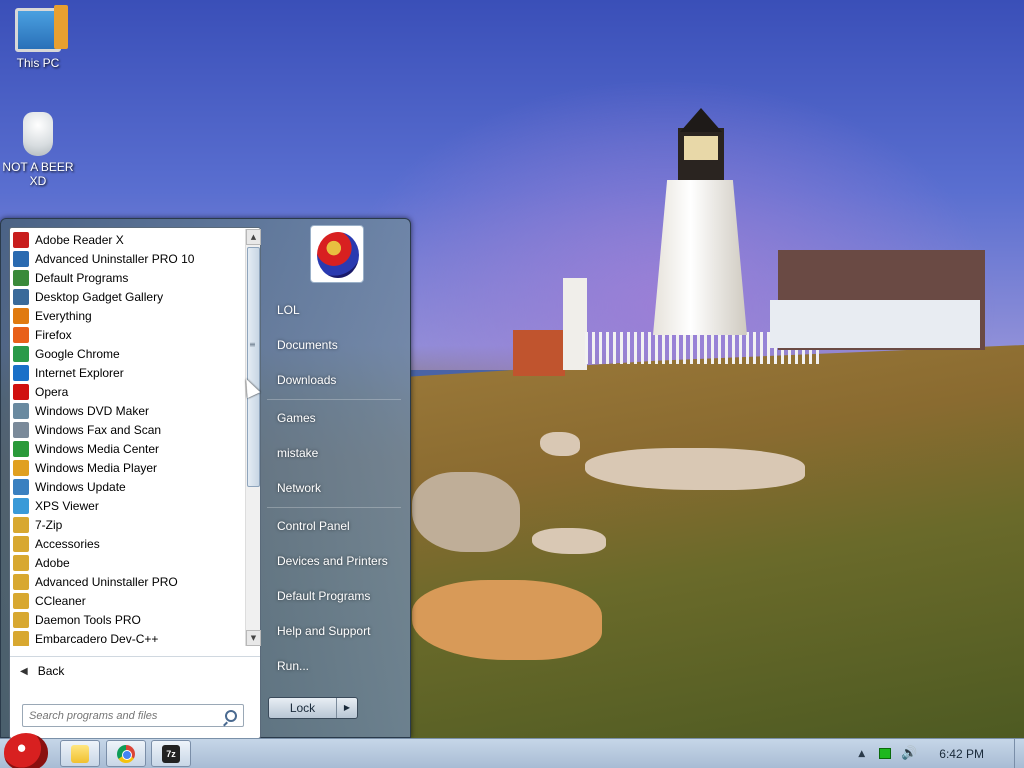 The height and width of the screenshot is (768, 1024). I want to click on start-item-mistake: mistake, so click(297, 453).